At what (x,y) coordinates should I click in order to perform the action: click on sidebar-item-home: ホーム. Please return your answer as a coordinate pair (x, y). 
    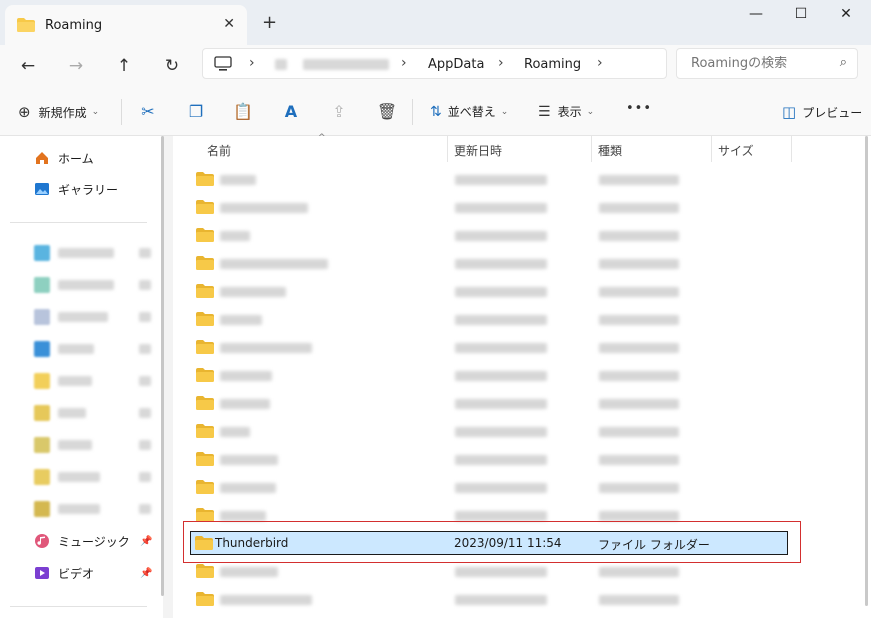
    Looking at the image, I should click on (64, 158).